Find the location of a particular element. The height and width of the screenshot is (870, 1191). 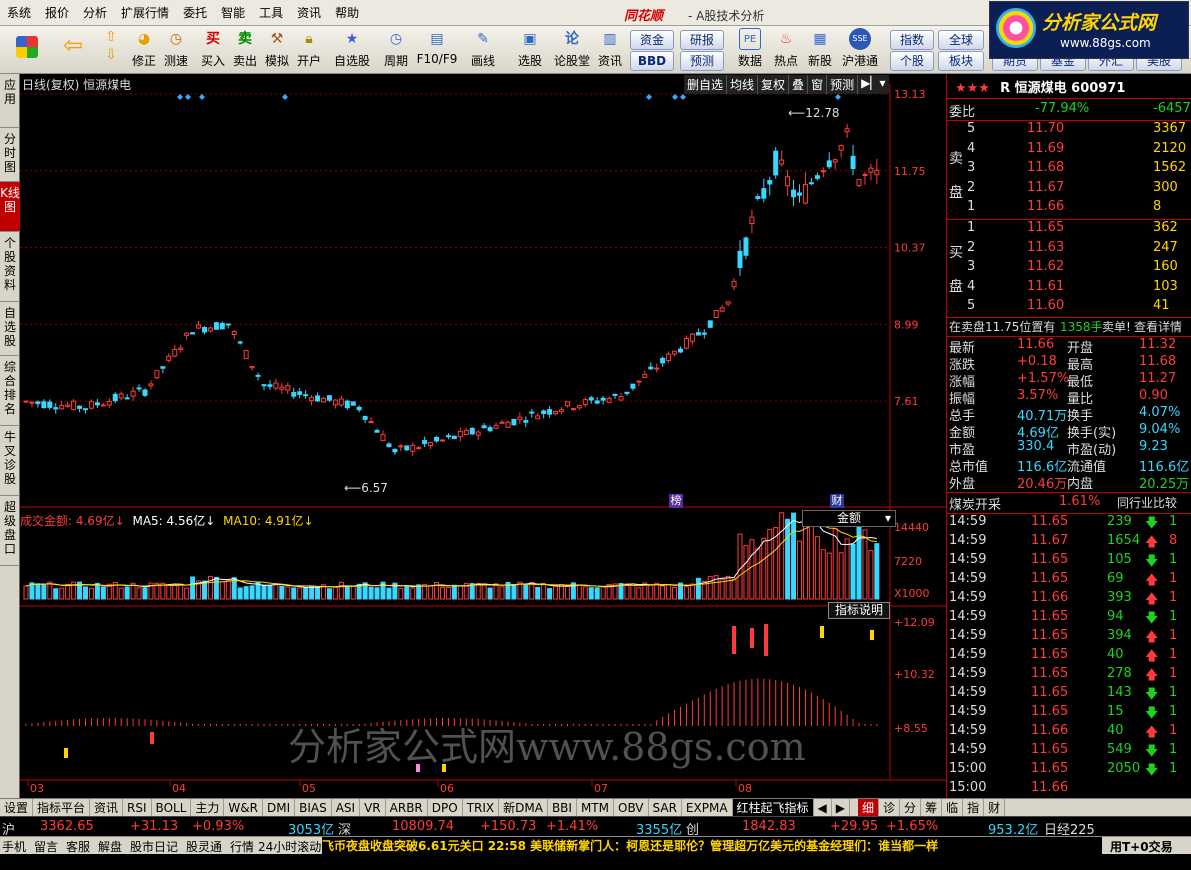

menu-analysis: 分析 is located at coordinates (95, 12).